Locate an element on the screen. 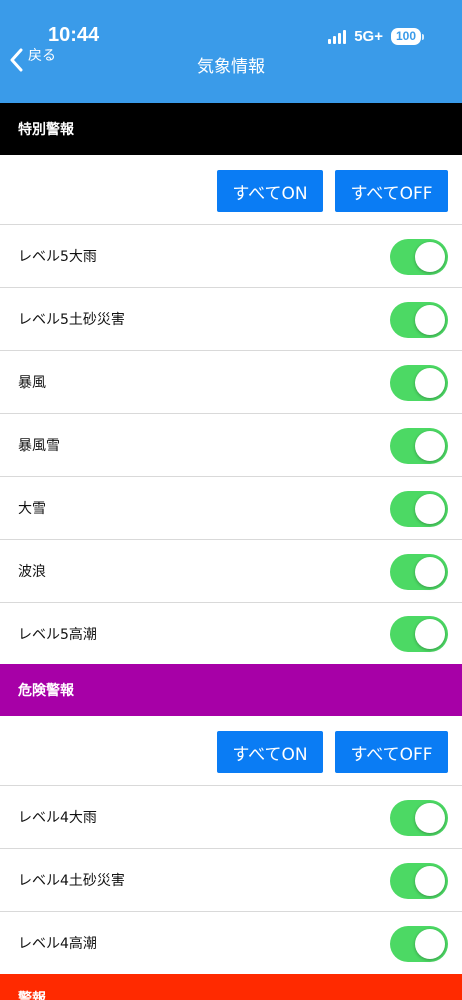 This screenshot has height=1000, width=462. battery-level: 100 is located at coordinates (405, 36).